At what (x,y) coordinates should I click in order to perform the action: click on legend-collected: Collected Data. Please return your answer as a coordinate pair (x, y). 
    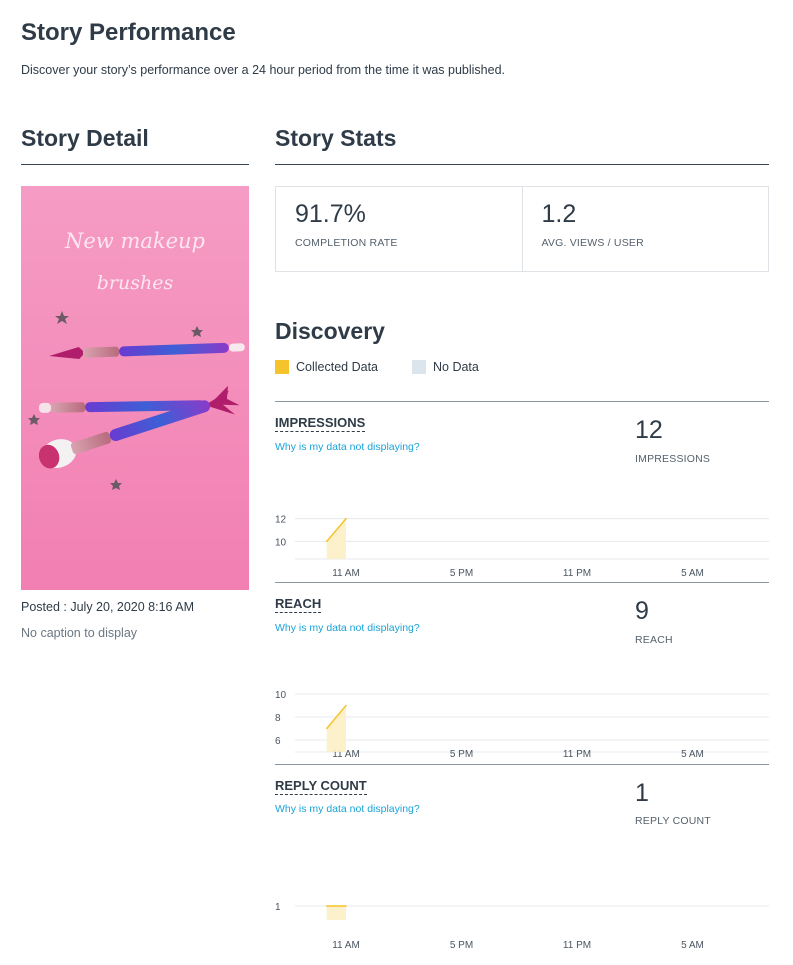
    Looking at the image, I should click on (326, 367).